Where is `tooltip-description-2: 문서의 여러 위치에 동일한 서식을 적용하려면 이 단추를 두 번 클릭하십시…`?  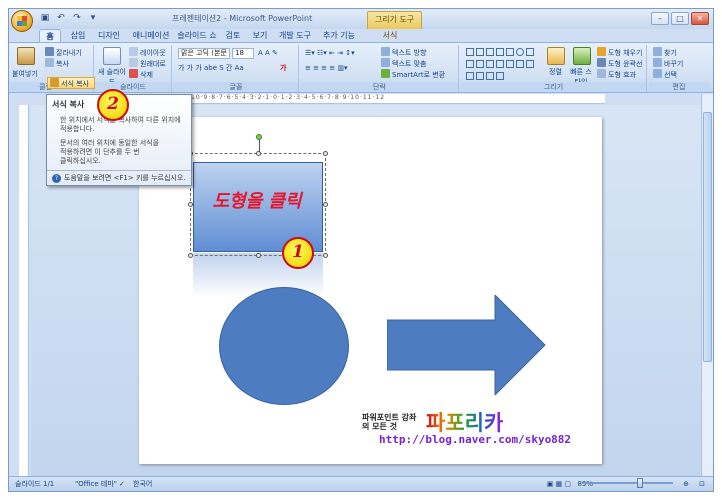 tooltip-description-2: 문서의 여러 위치에 동일한 서식을 적용하려면 이 단추를 두 번 클릭하십시… is located at coordinates (123, 152).